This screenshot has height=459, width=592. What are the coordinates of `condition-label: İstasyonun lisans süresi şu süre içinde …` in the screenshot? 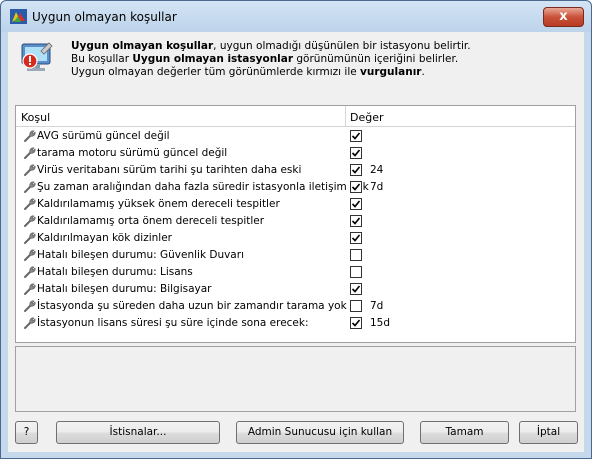 It's located at (173, 323).